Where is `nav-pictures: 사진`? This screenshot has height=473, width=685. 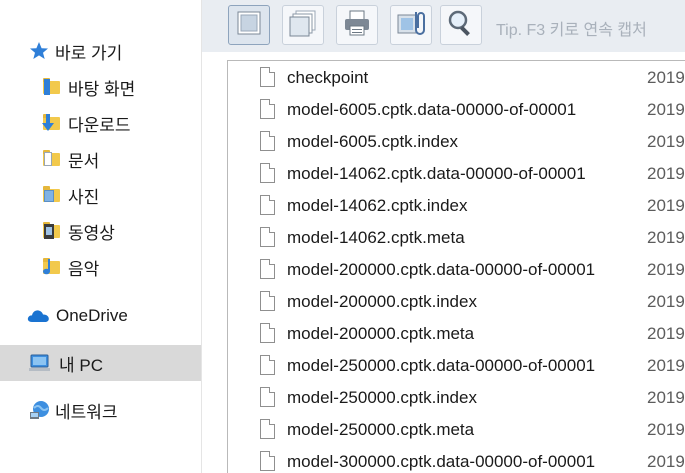 nav-pictures: 사진 is located at coordinates (100, 195).